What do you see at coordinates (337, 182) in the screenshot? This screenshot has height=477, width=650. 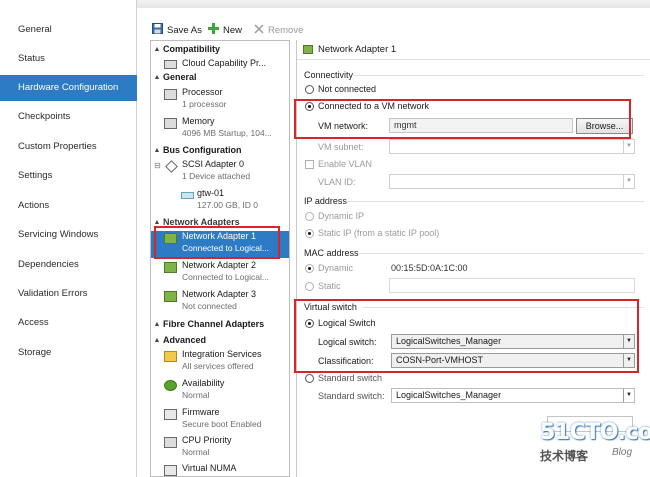 I see `vlan-id-label: VLAN ID:` at bounding box center [337, 182].